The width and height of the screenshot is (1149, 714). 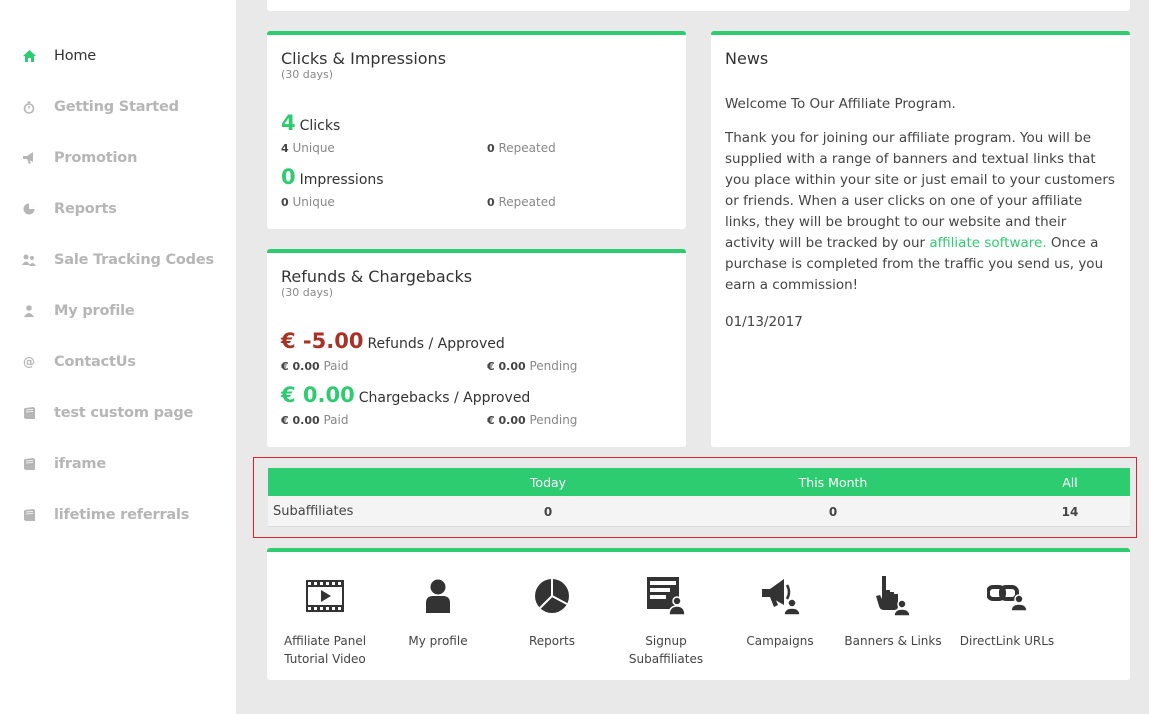 I want to click on tile-my-profile: My profile, so click(x=438, y=613).